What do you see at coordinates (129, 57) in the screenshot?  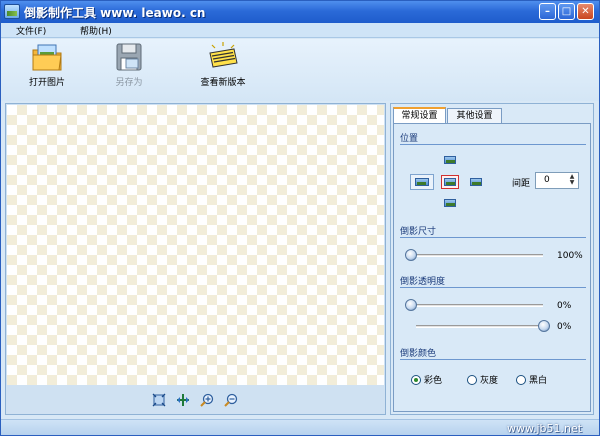 I see `floppy-disk-icon` at bounding box center [129, 57].